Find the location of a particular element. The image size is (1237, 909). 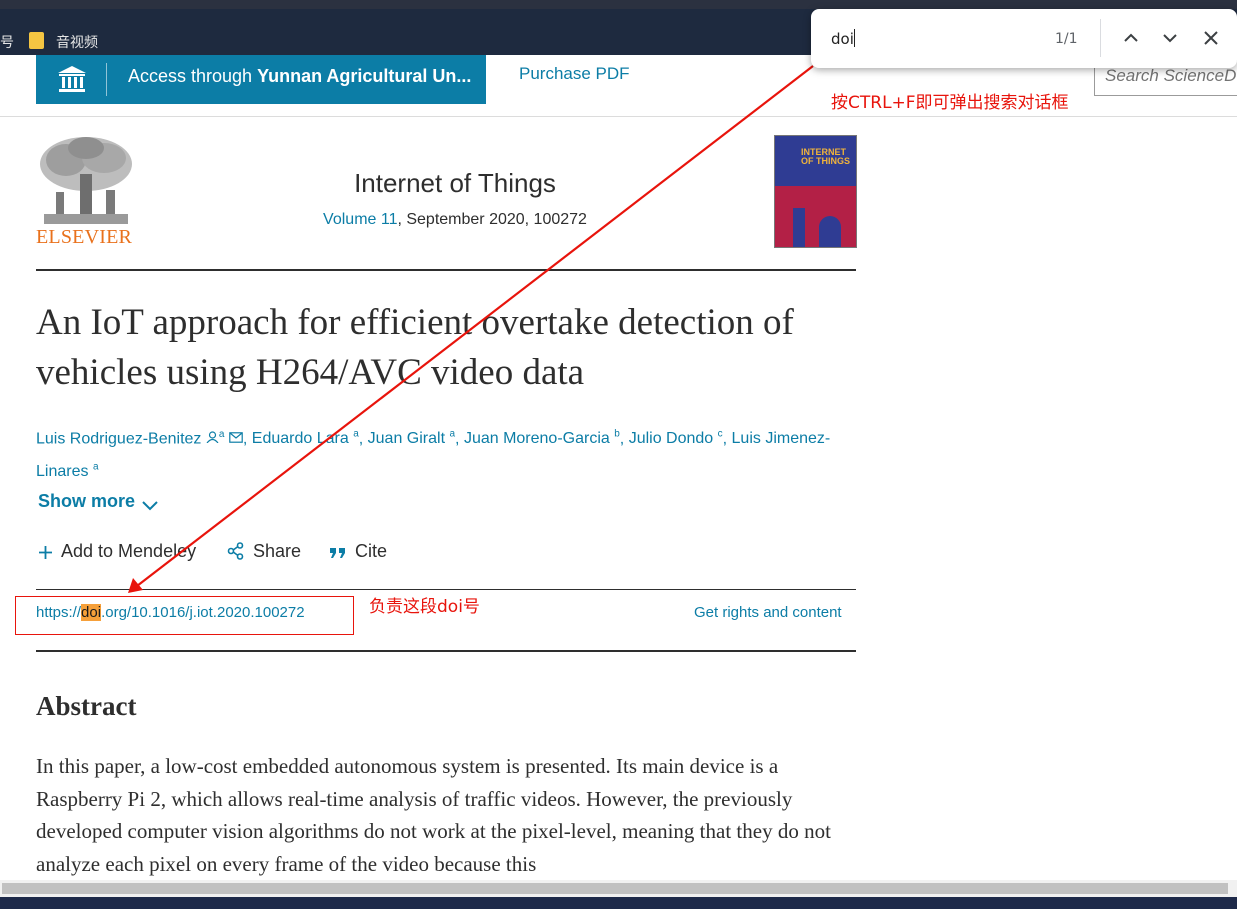

cover-art-bar is located at coordinates (799, 227).